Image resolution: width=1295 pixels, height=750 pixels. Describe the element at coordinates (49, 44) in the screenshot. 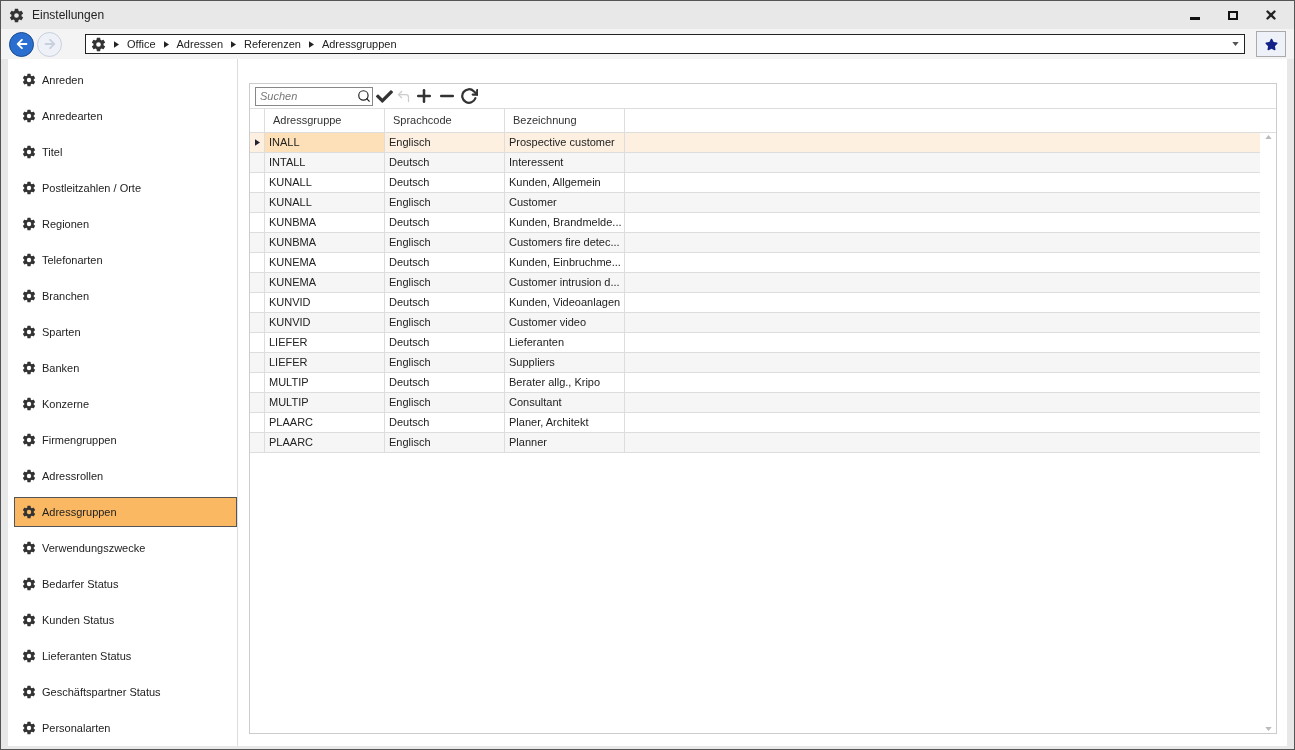

I see `forward-arrow-icon` at that location.